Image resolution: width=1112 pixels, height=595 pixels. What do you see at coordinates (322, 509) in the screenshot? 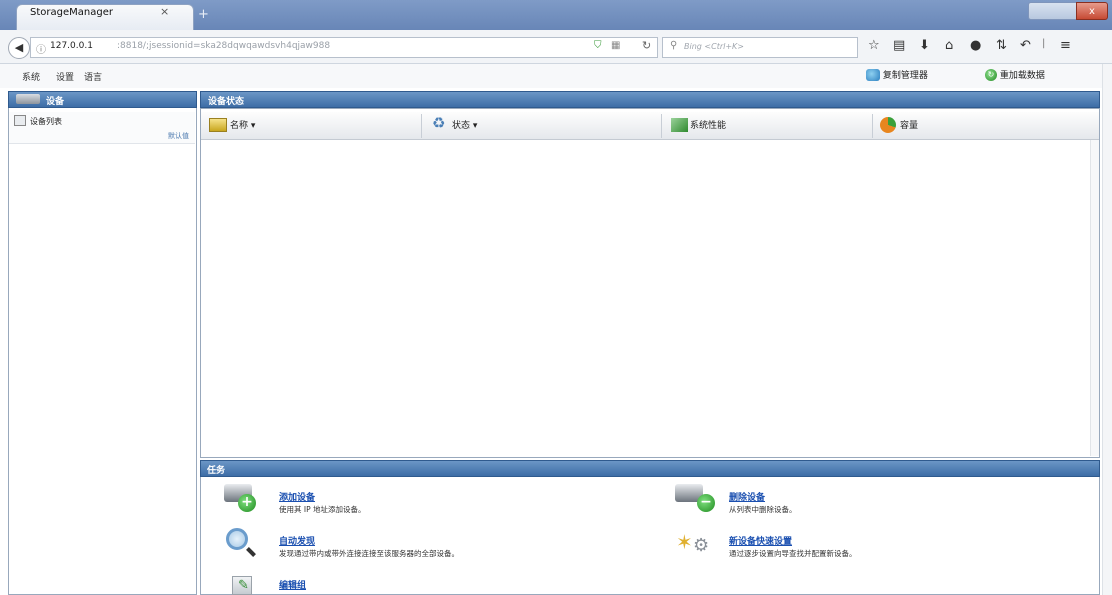
I see `add-device-desc: 使用其 IP 地址添加设备。` at bounding box center [322, 509].